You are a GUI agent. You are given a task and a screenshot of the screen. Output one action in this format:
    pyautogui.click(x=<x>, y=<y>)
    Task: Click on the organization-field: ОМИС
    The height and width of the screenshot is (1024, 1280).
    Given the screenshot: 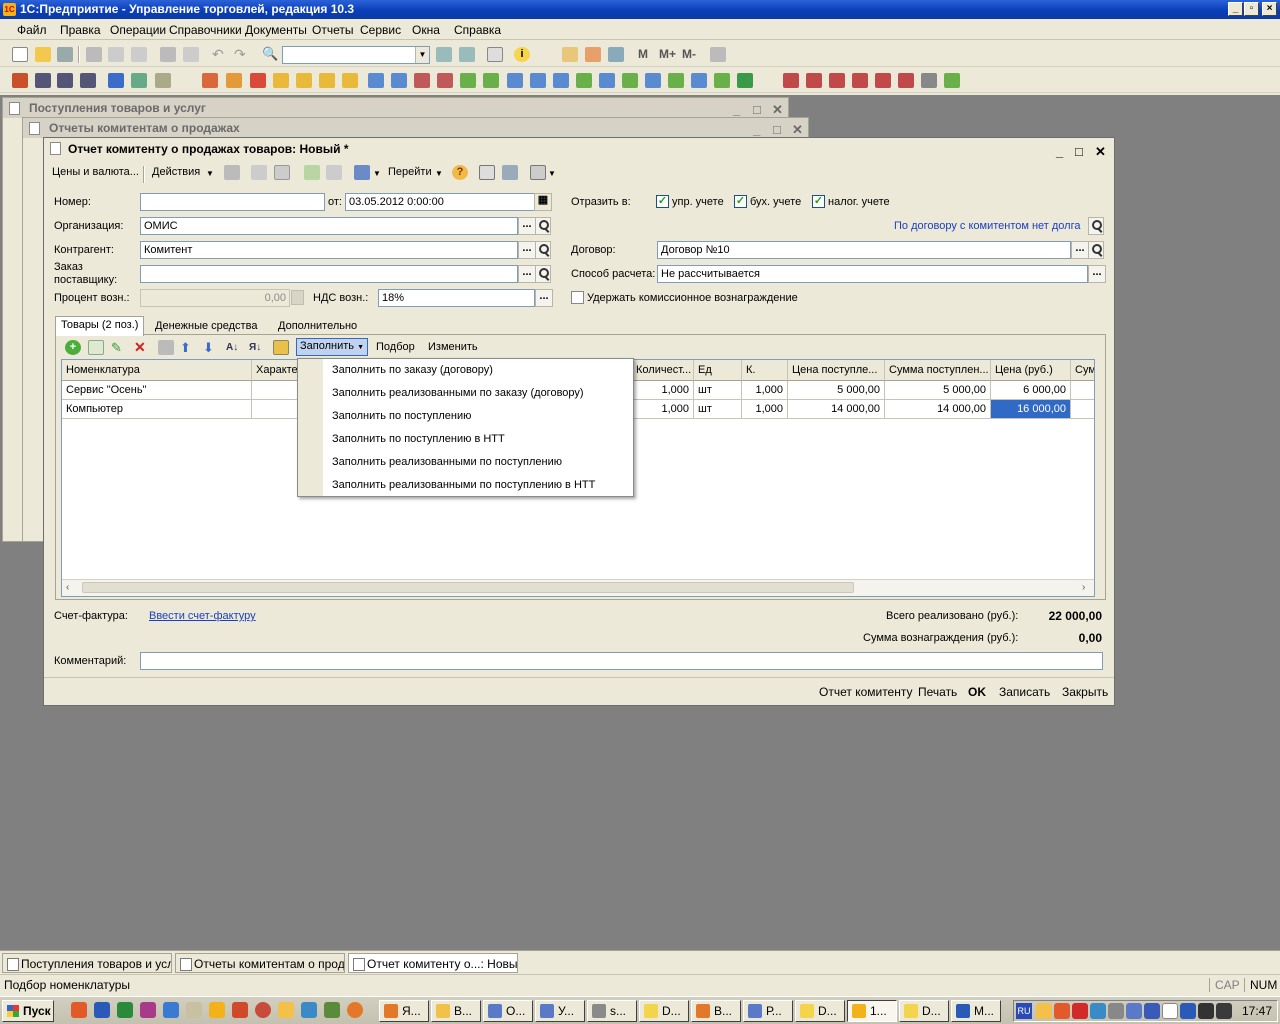 What is the action you would take?
    pyautogui.click(x=329, y=226)
    